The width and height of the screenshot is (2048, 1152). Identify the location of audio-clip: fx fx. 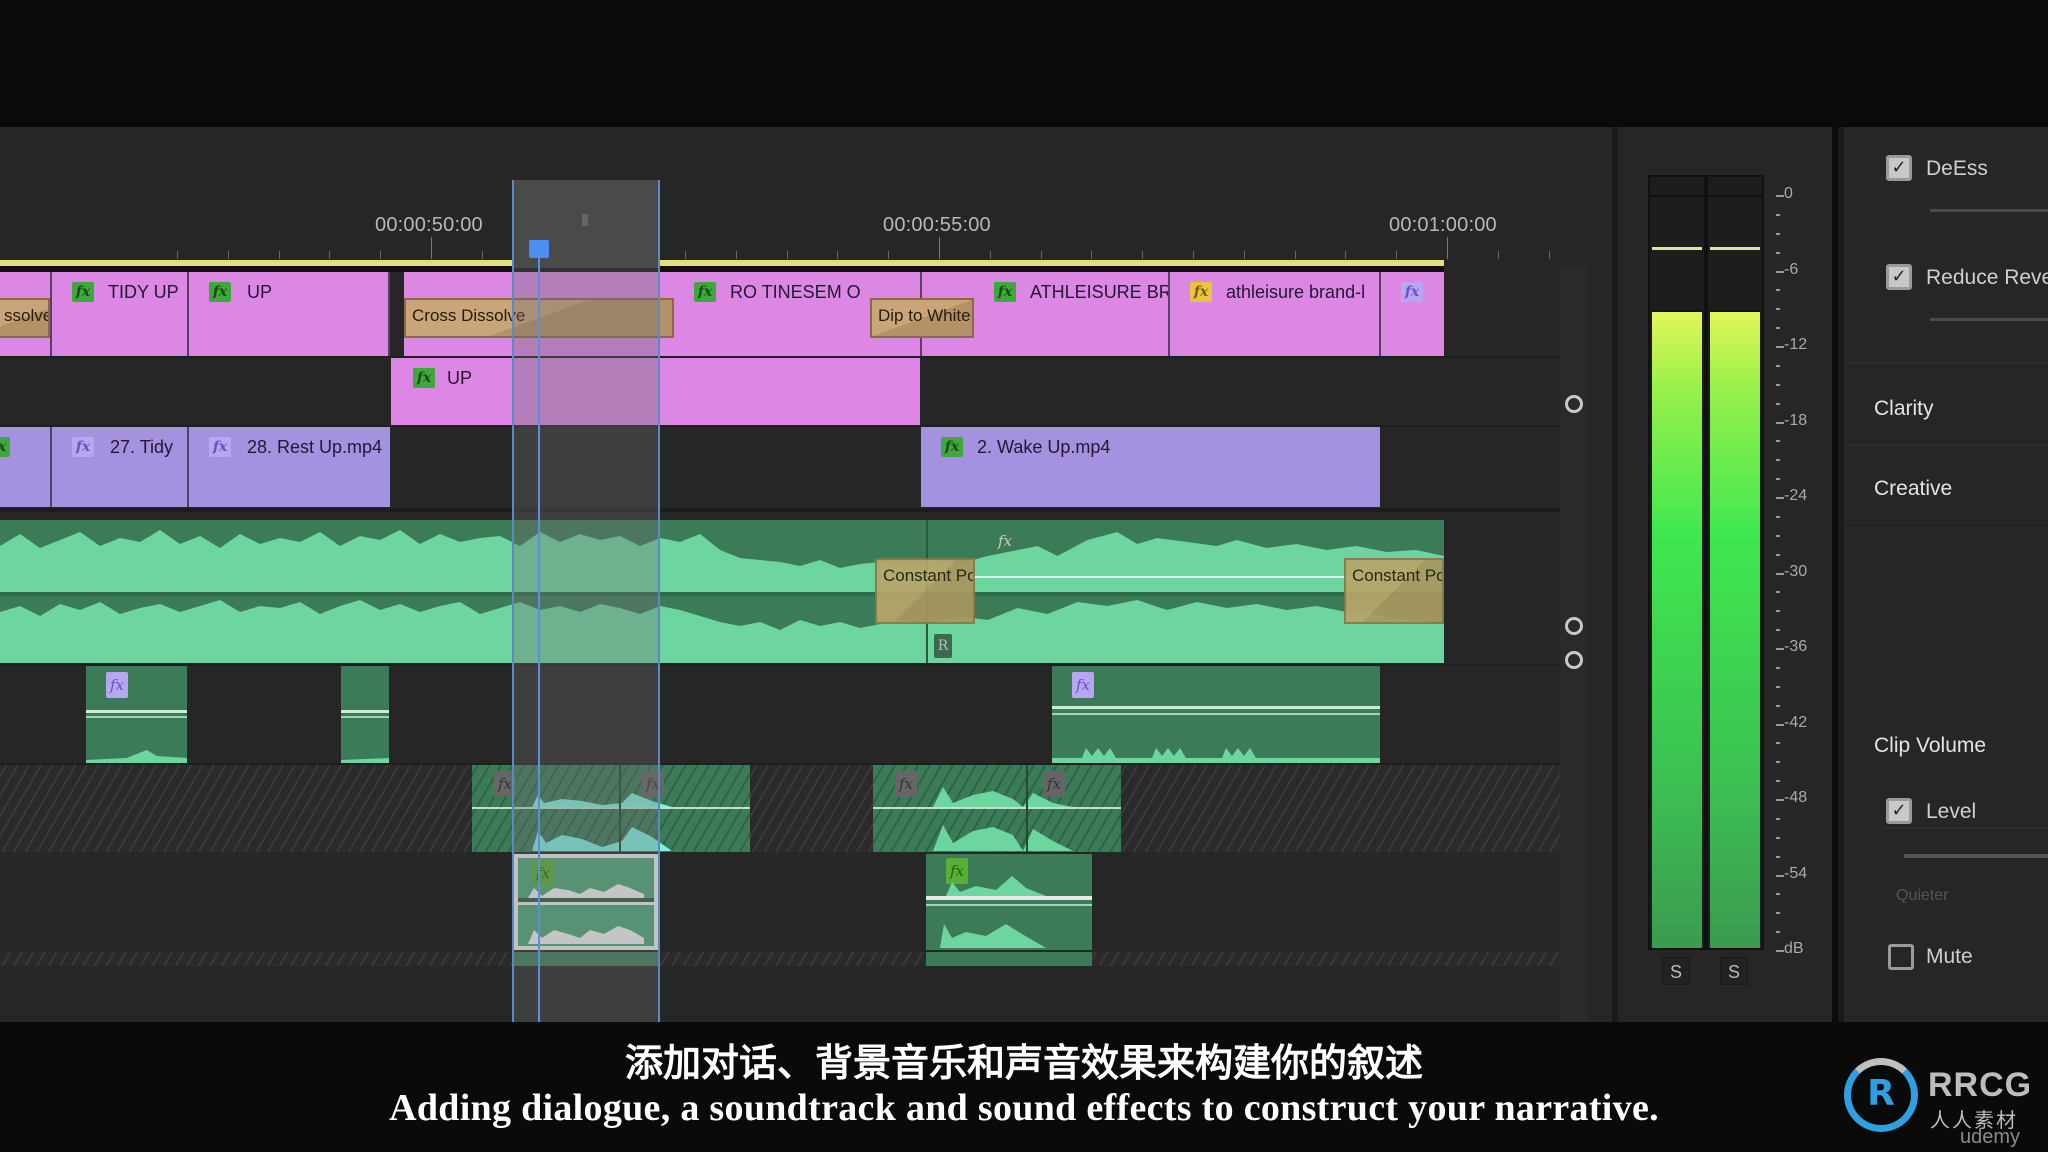
(997, 808).